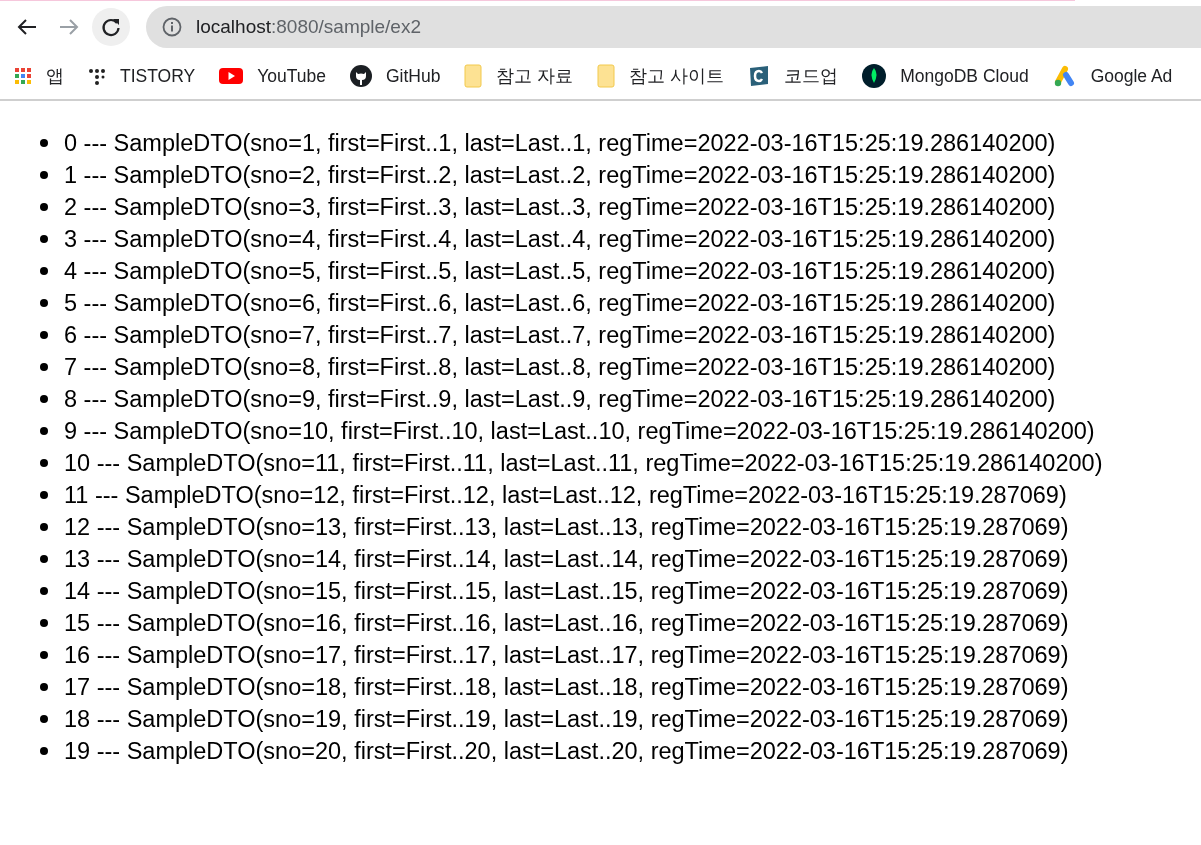 The width and height of the screenshot is (1201, 845). What do you see at coordinates (566, 527) in the screenshot?
I see `list-item-text: 12 --- SampleDTO(sno=13, first=First..13, last=Last..13, regTime=2022-03-16T15:25:19.287069)` at bounding box center [566, 527].